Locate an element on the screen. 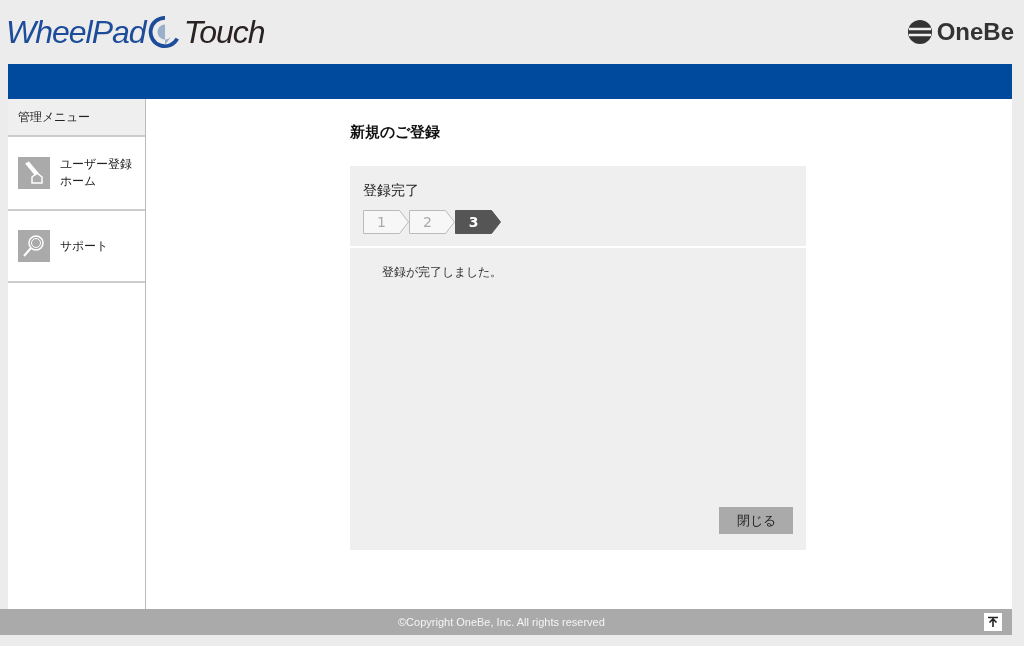  copyright-text: ©Copyright OneBe, Inc. All rights reserved is located at coordinates (501, 622).